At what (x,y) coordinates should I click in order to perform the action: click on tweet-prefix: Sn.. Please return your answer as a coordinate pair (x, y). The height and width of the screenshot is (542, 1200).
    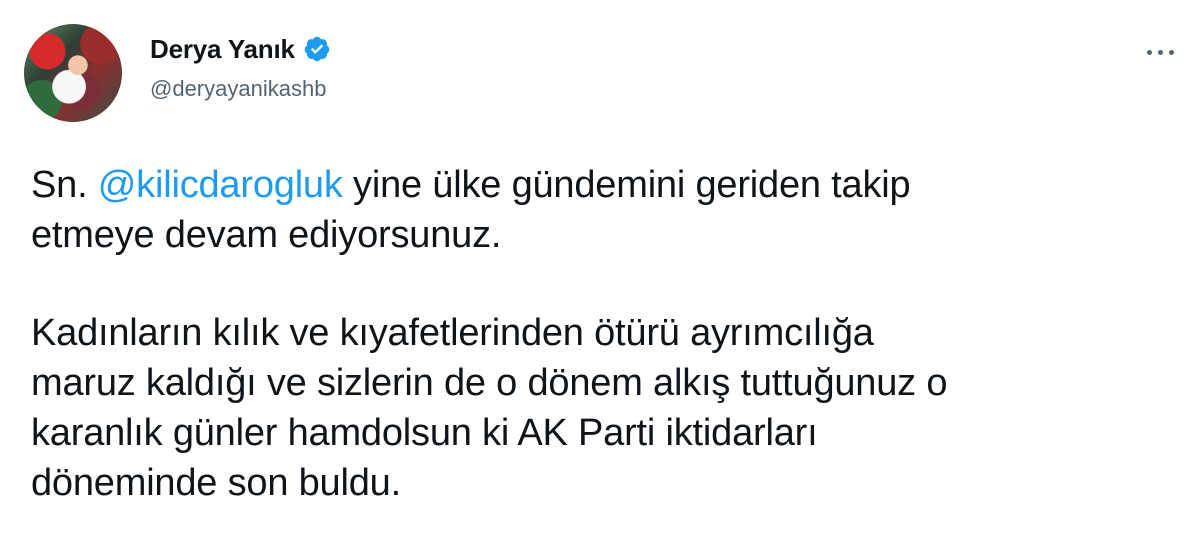
    Looking at the image, I should click on (64, 185).